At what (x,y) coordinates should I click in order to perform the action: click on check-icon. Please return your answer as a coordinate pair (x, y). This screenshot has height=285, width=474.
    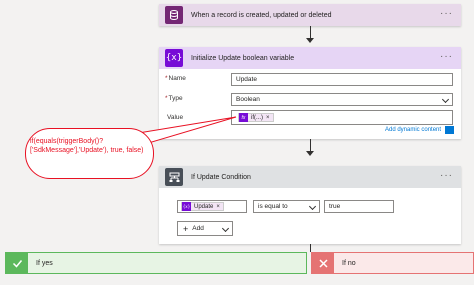
    Looking at the image, I should click on (17, 263).